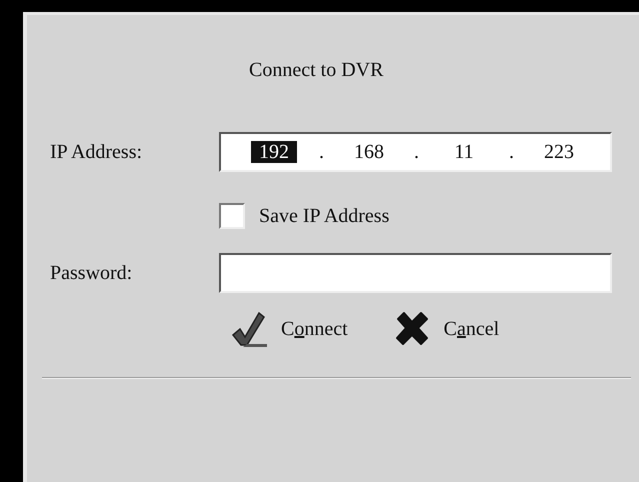 This screenshot has width=639, height=482. Describe the element at coordinates (415, 273) in the screenshot. I see `password-field` at that location.